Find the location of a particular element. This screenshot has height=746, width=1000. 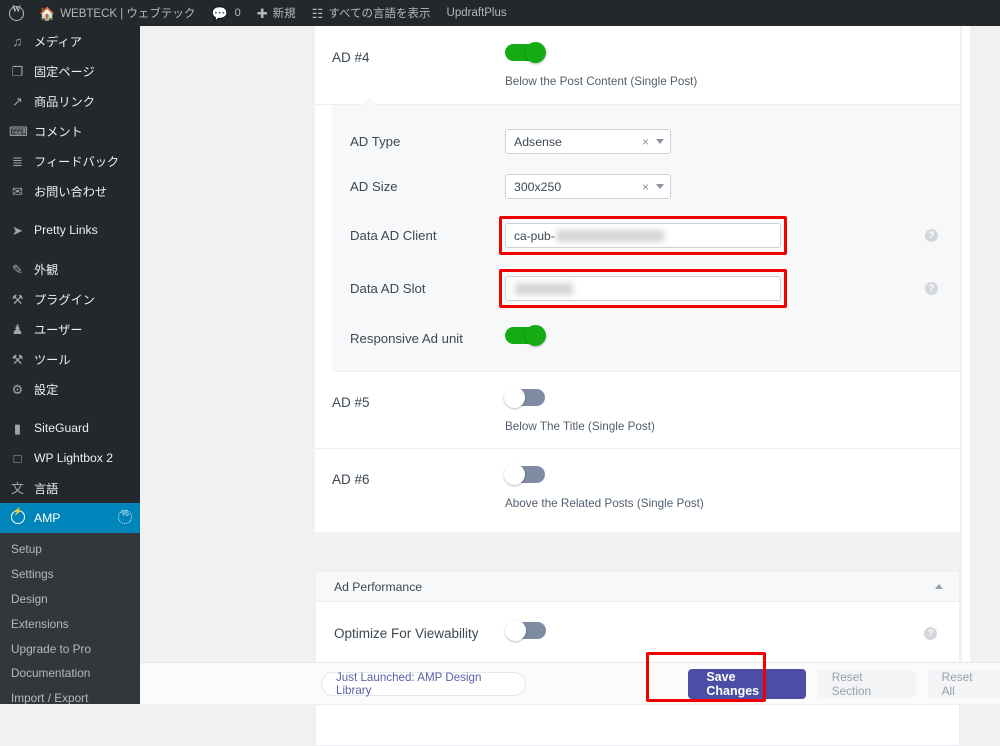

sidebar-item-6: ➤ Pretty Links is located at coordinates (70, 230).